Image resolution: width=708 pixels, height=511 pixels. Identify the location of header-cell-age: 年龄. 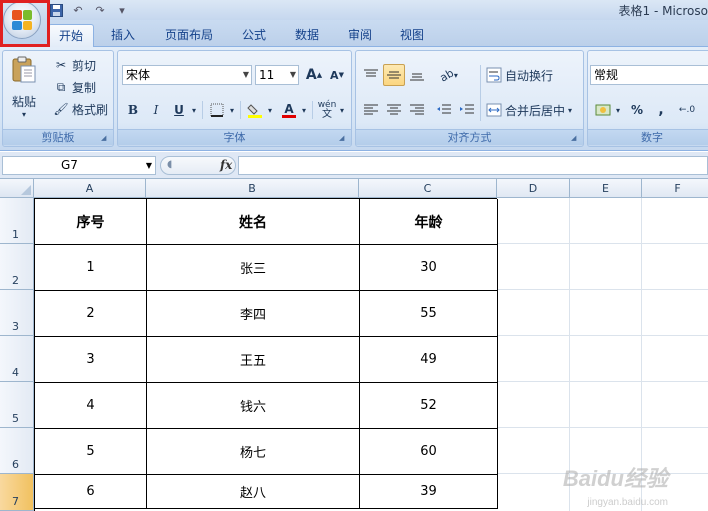
(429, 222).